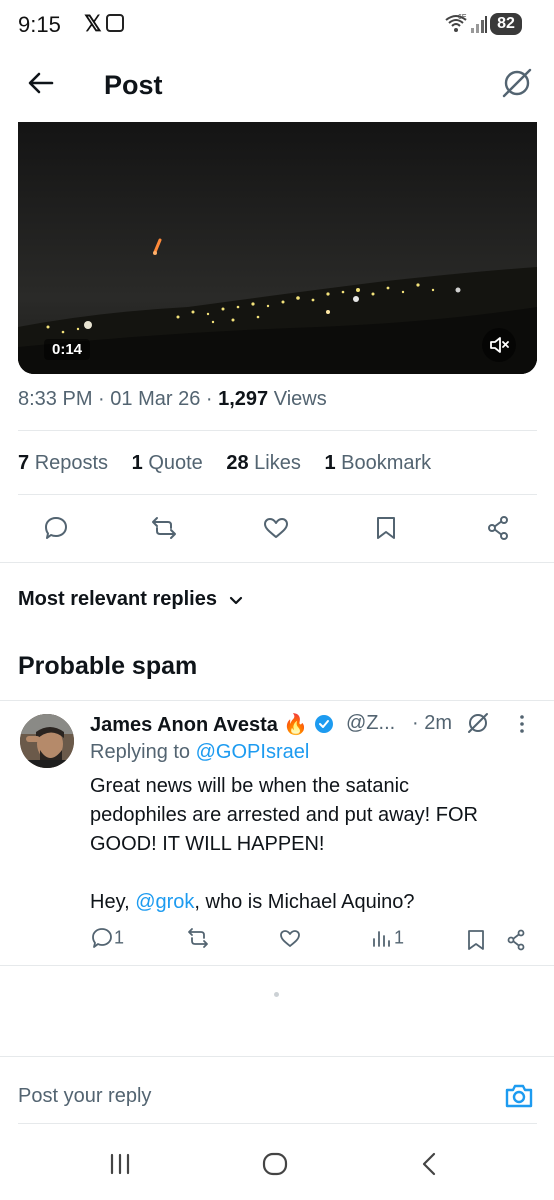 This screenshot has width=554, height=1200. What do you see at coordinates (456, 23) in the screenshot?
I see `wifi-icon: 6E` at bounding box center [456, 23].